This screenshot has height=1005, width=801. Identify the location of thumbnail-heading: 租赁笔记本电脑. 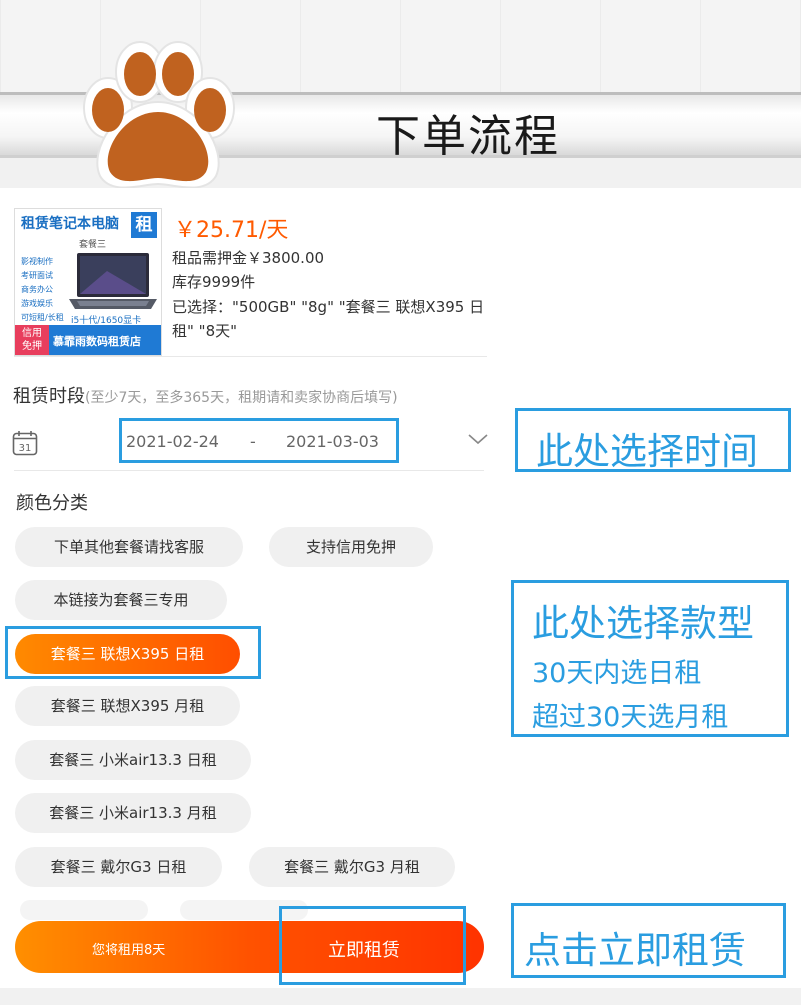
(70, 224).